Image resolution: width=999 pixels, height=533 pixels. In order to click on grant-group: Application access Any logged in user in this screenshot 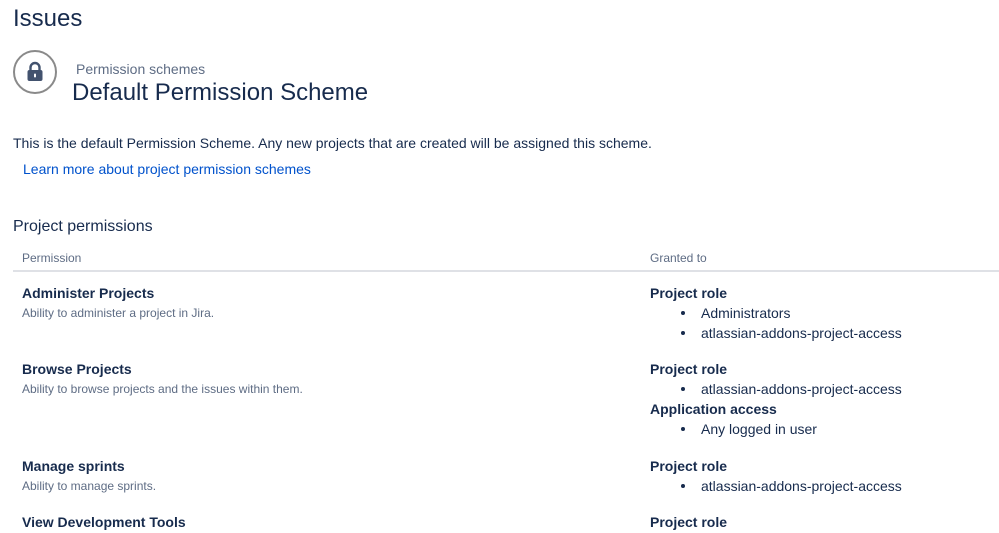, I will do `click(820, 421)`.